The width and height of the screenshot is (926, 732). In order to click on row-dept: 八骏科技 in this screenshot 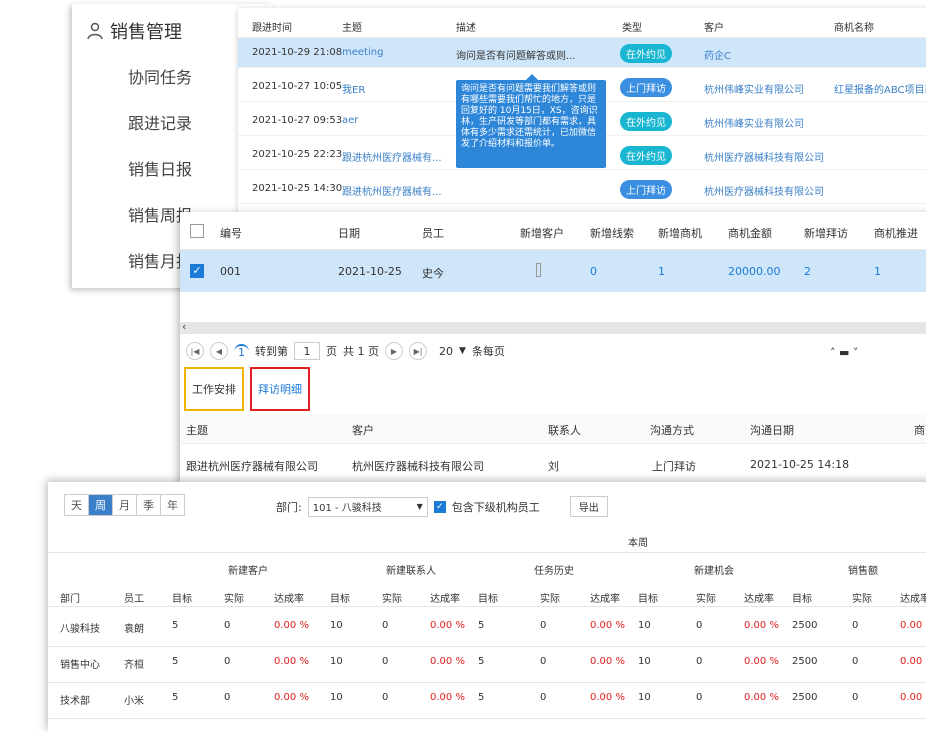, I will do `click(80, 629)`.